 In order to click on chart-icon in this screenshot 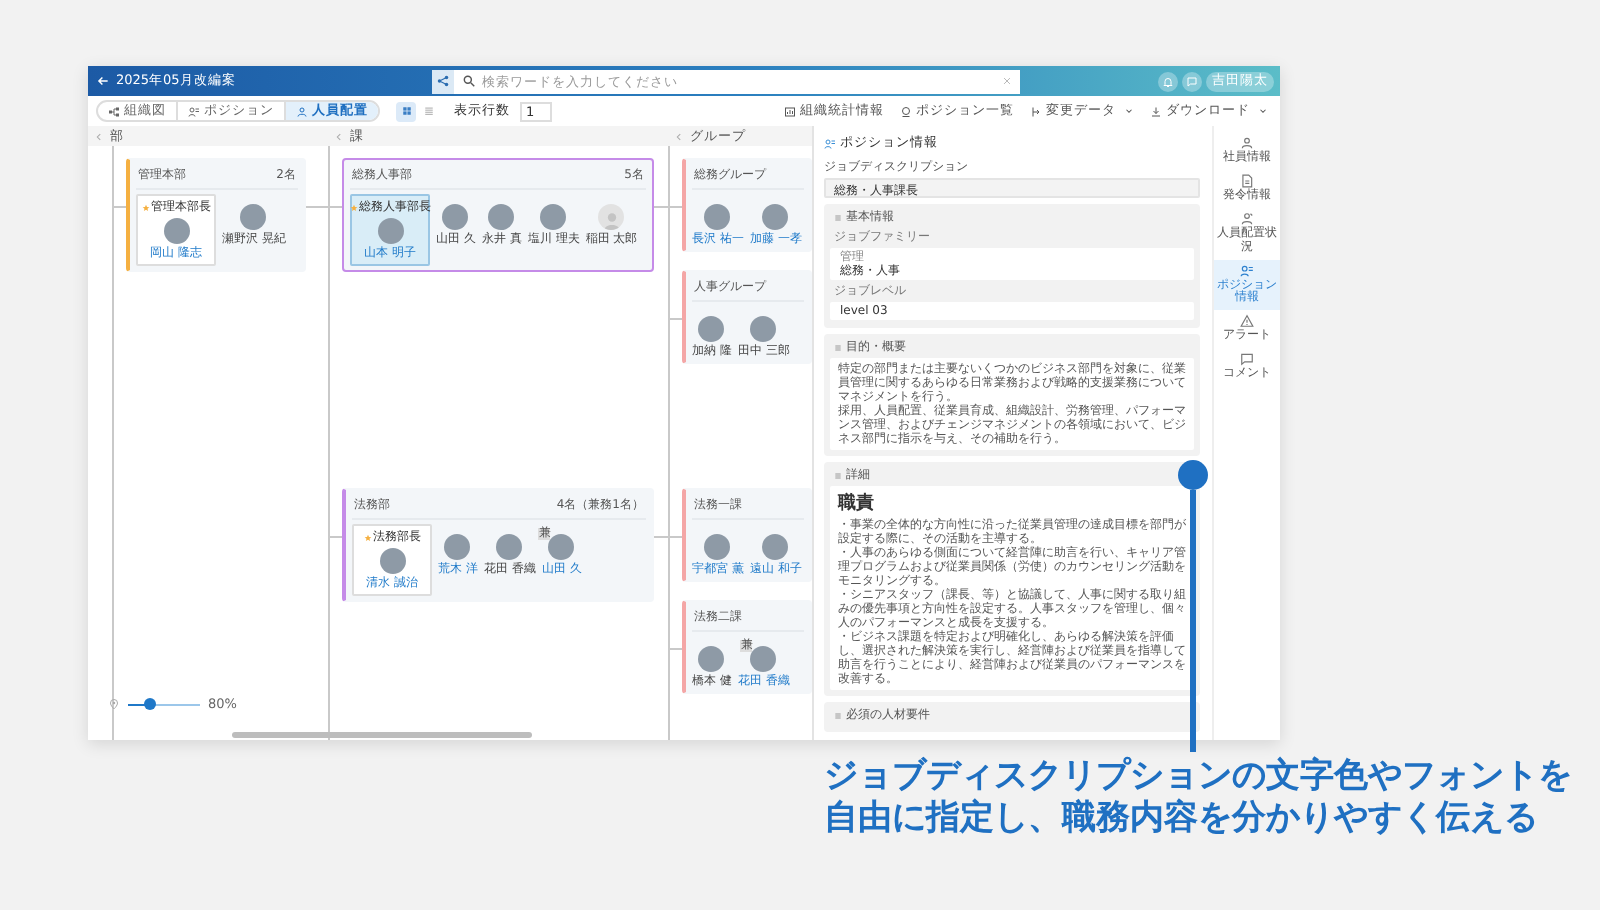, I will do `click(790, 111)`.